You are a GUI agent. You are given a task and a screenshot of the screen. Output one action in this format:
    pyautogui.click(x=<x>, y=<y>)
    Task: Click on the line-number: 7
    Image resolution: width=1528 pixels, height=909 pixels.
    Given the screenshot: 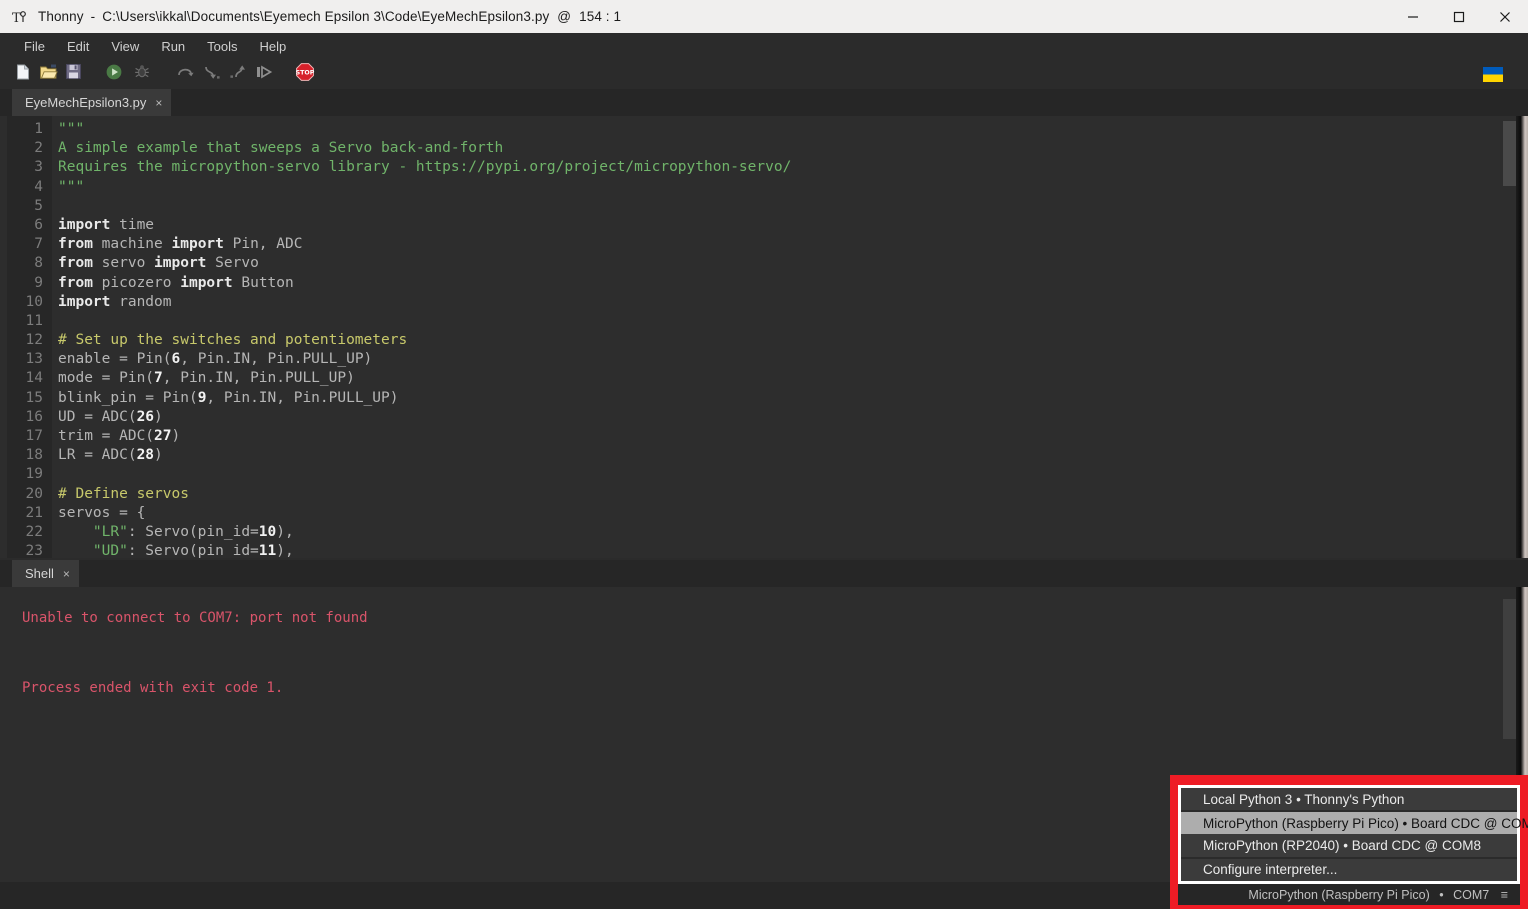 What is the action you would take?
    pyautogui.click(x=38, y=244)
    